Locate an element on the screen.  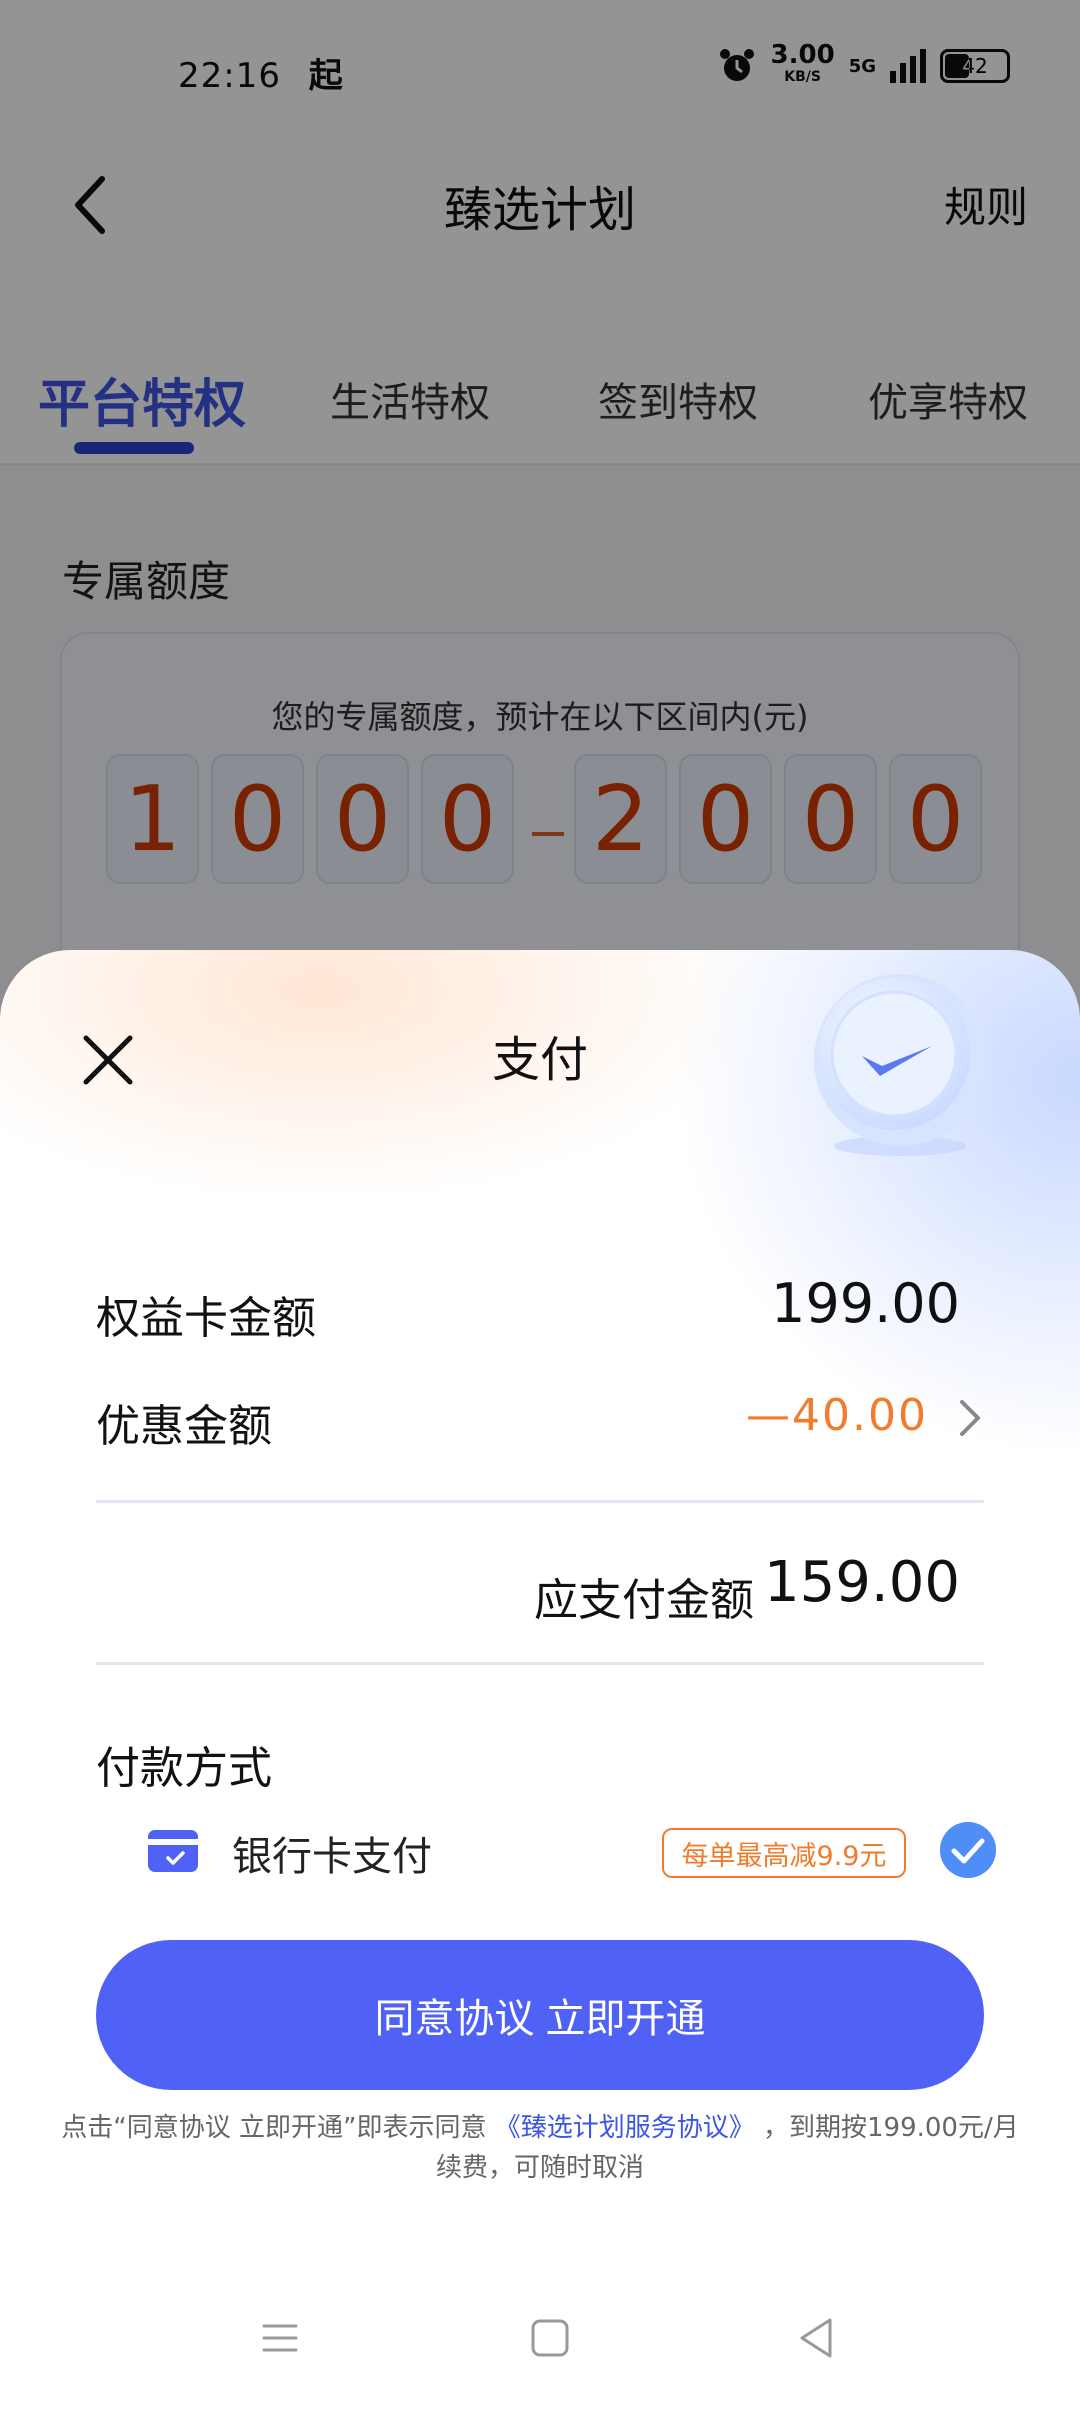
discount-label: 优惠金额 is located at coordinates (184, 1426).